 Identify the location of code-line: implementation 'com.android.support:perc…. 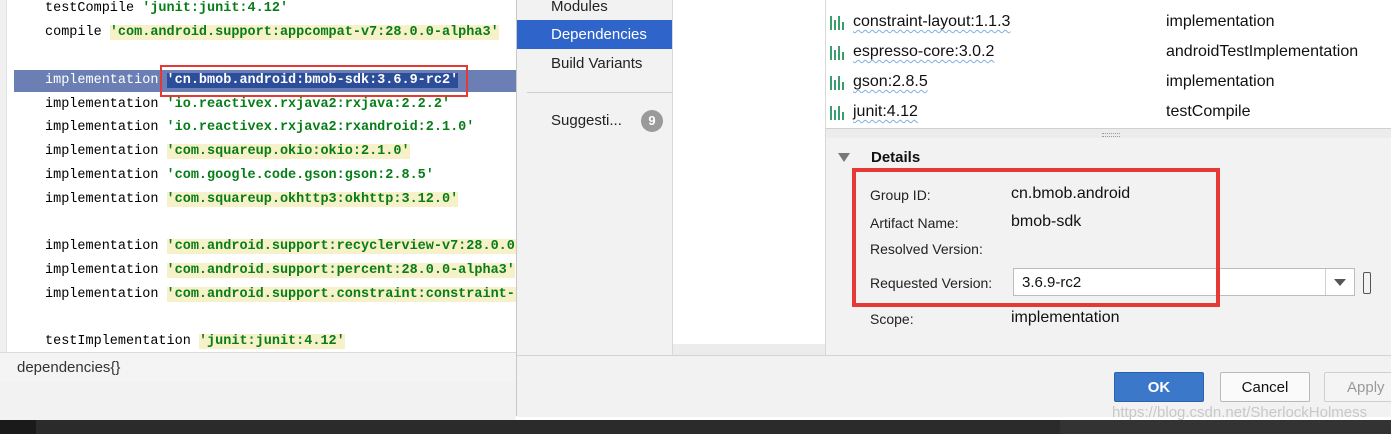
(280, 271).